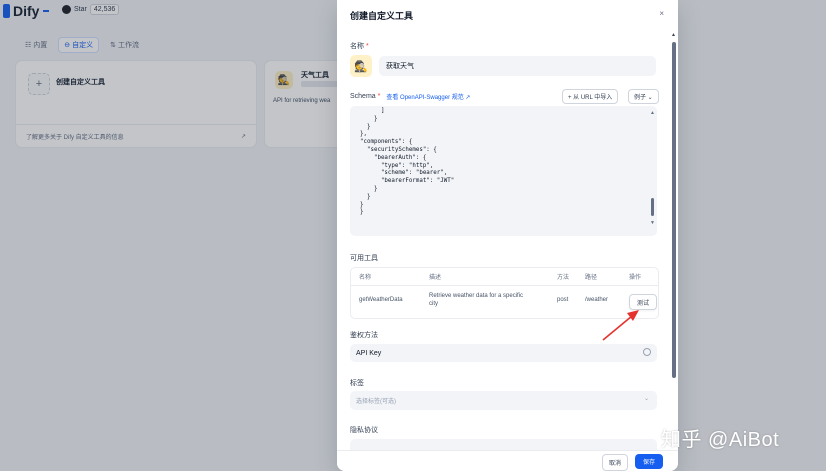  What do you see at coordinates (364, 258) in the screenshot?
I see `available-tools-label: 可用工具` at bounding box center [364, 258].